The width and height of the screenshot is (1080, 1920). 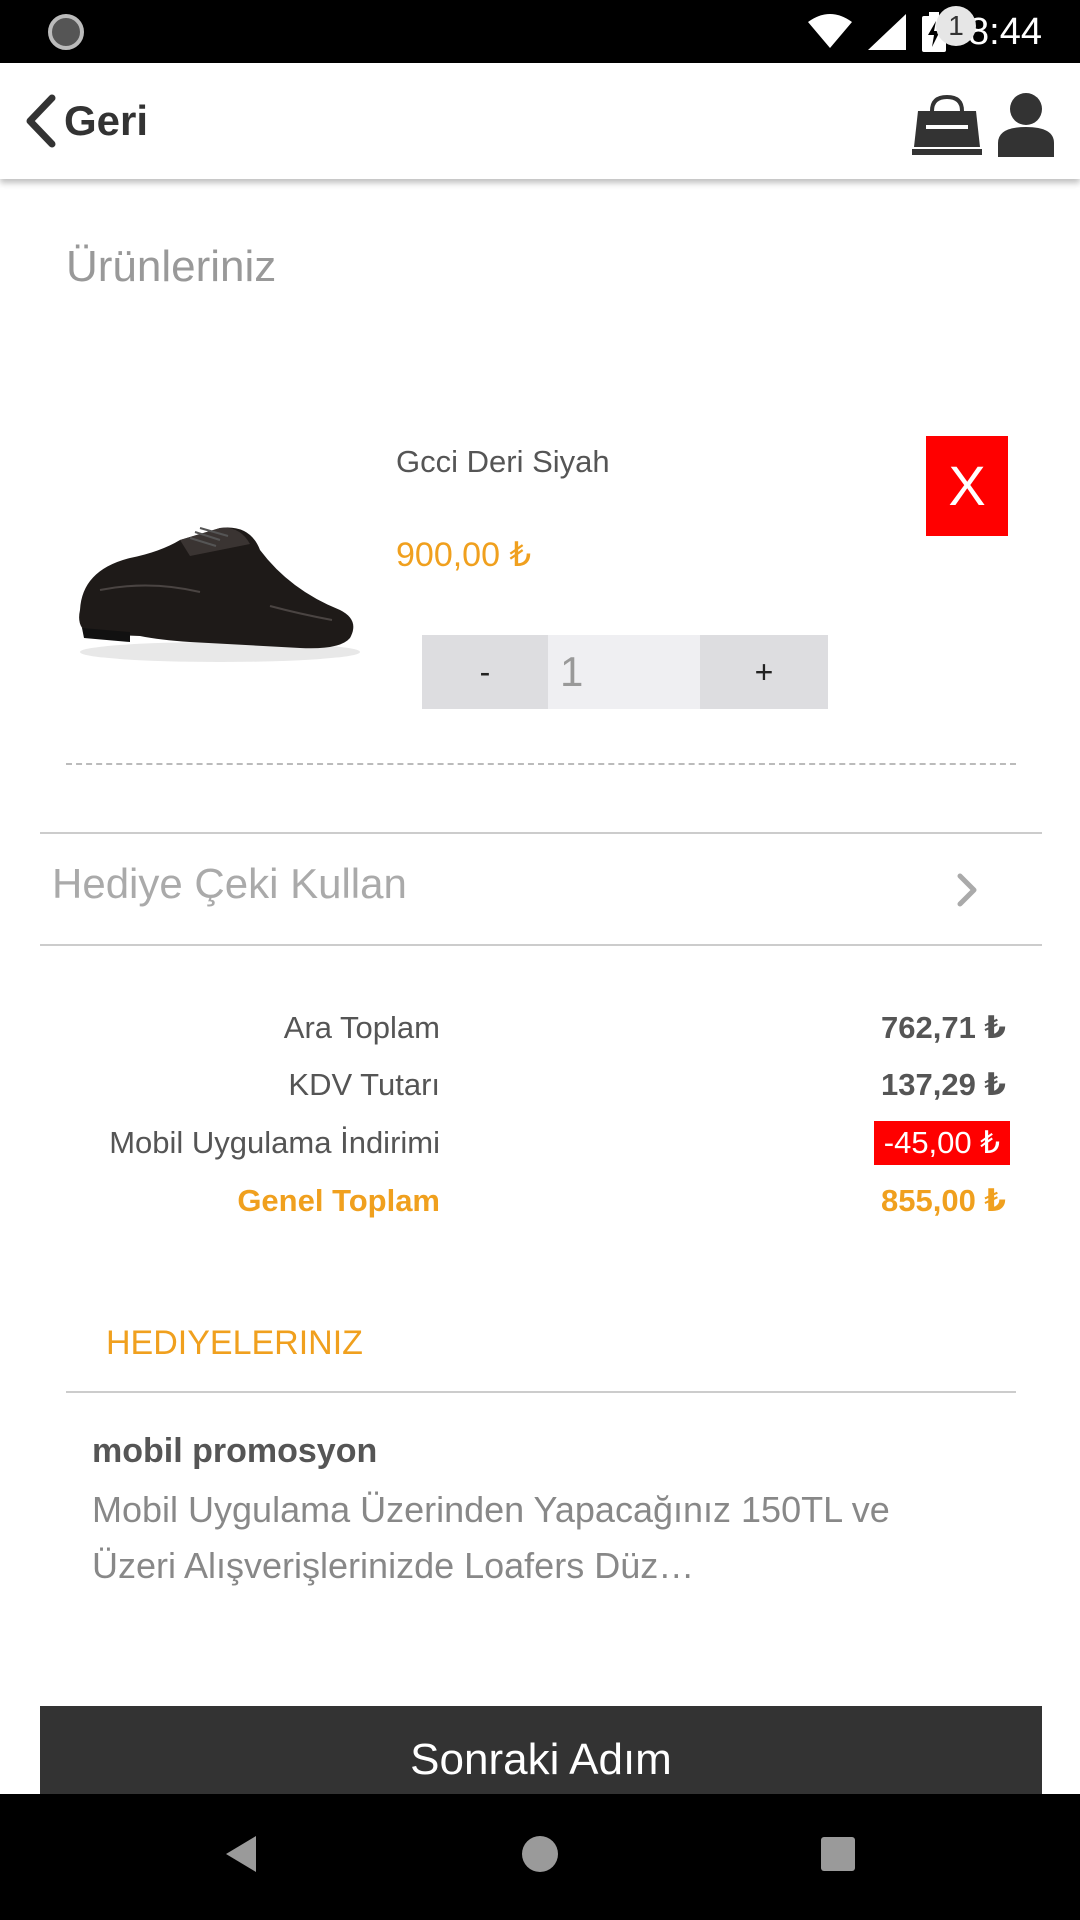 What do you see at coordinates (219, 594) in the screenshot?
I see `product-image` at bounding box center [219, 594].